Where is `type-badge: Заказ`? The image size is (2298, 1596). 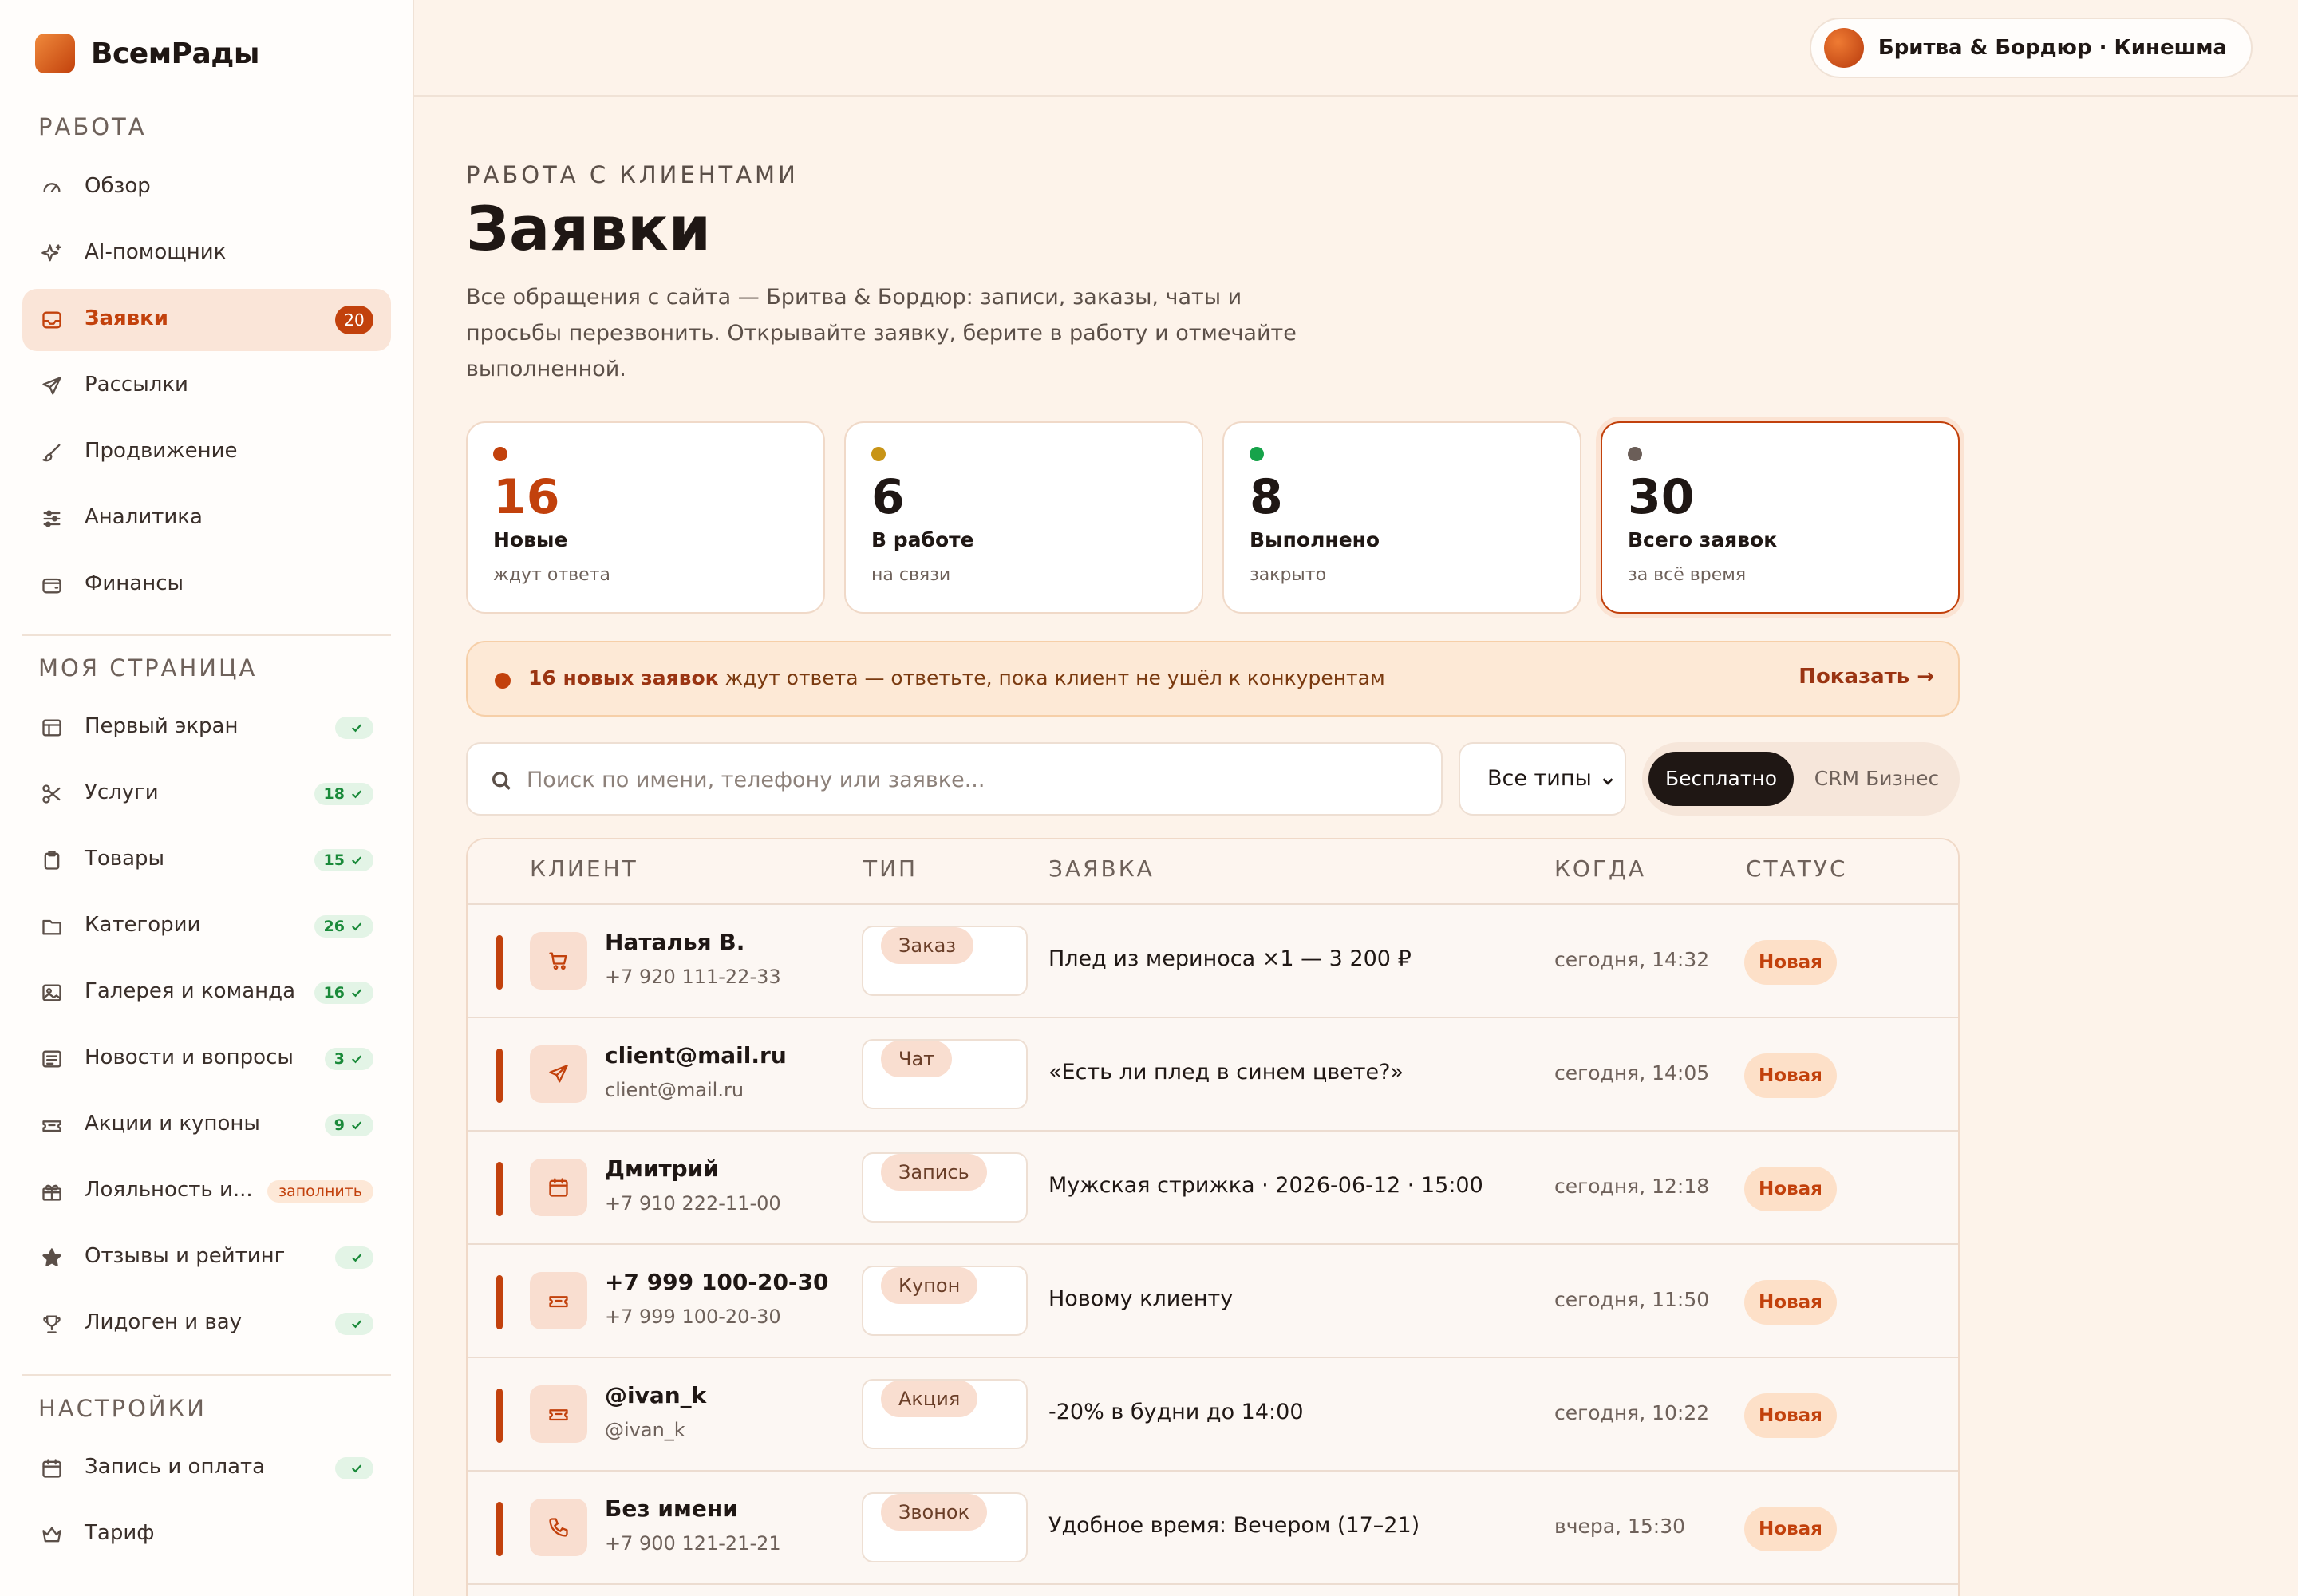 type-badge: Заказ is located at coordinates (927, 945).